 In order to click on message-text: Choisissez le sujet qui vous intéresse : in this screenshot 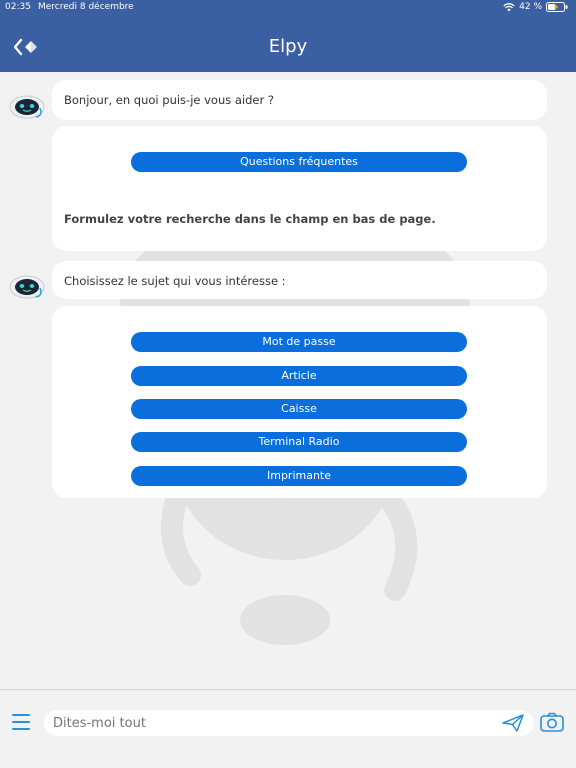, I will do `click(175, 281)`.